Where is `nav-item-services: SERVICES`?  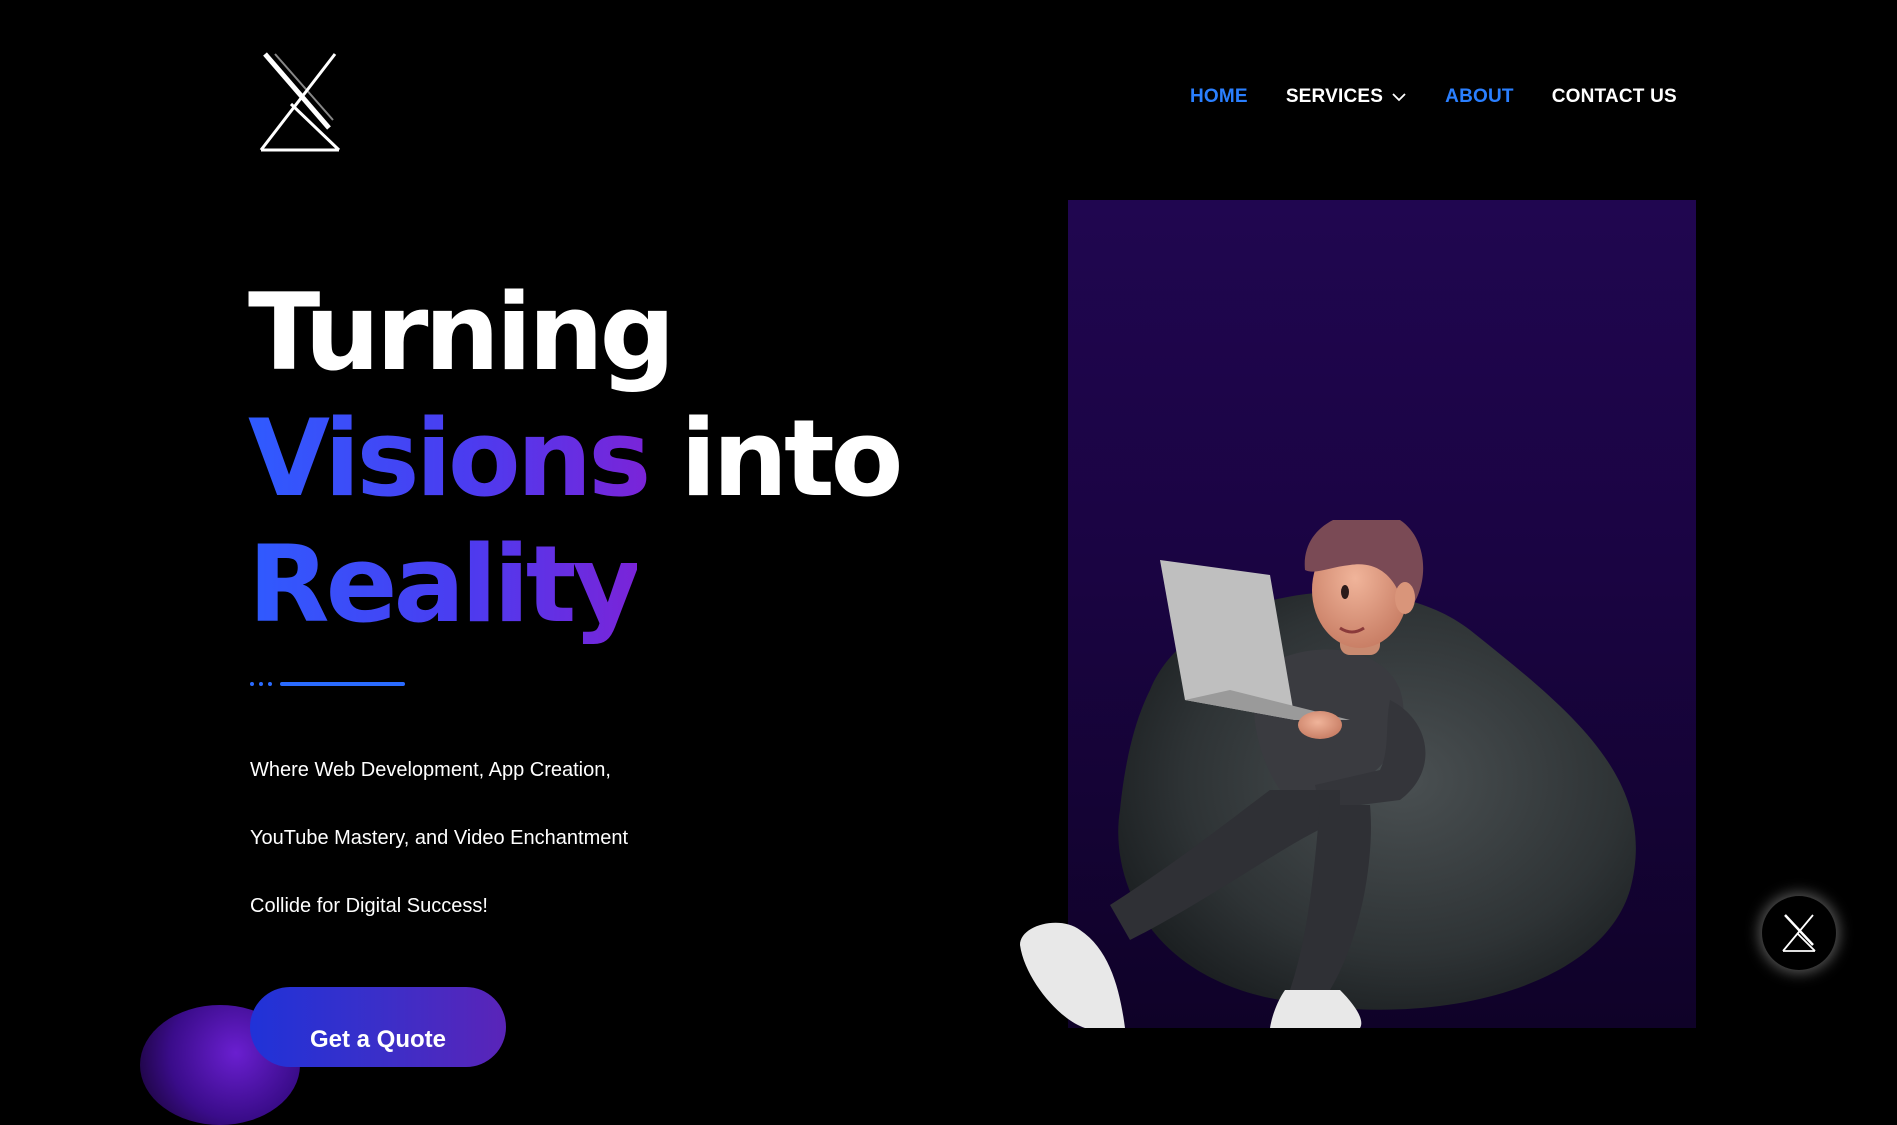 nav-item-services: SERVICES is located at coordinates (1346, 97).